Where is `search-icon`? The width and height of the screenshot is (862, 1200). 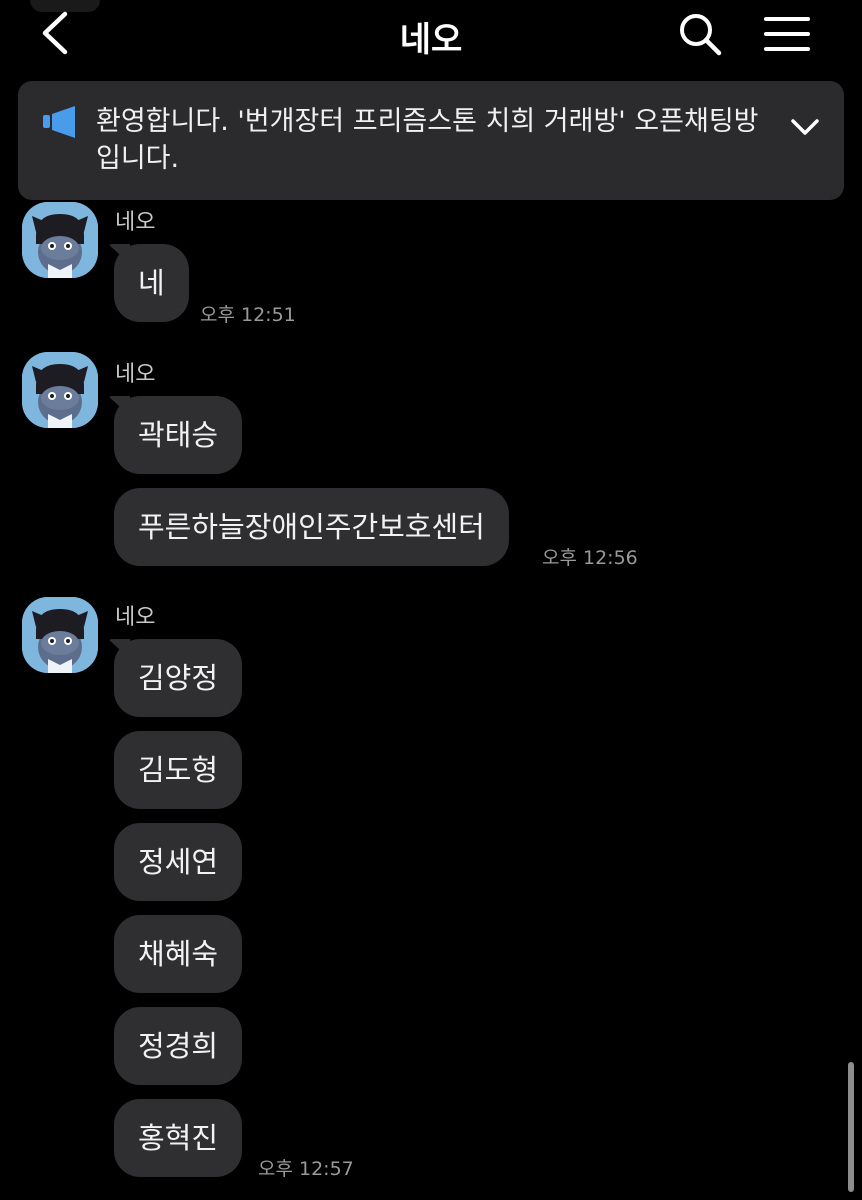
search-icon is located at coordinates (701, 35).